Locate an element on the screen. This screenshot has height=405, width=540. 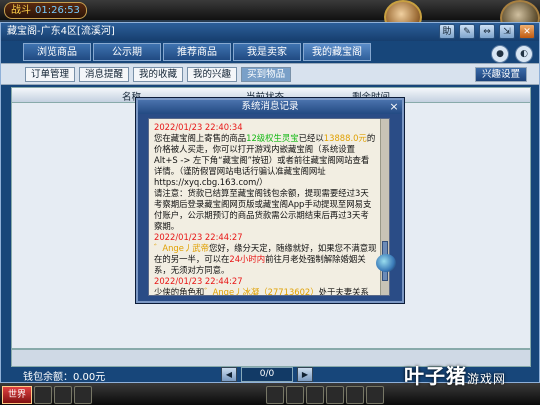
main-tabs: 浏览商品 公示期 推荐商品 我是卖家 我的藏宝阁 is located at coordinates (197, 52).